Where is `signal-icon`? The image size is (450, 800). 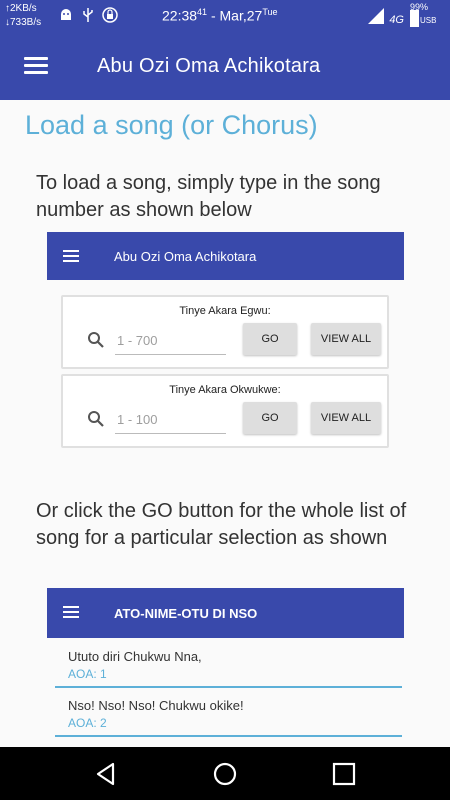 signal-icon is located at coordinates (376, 16).